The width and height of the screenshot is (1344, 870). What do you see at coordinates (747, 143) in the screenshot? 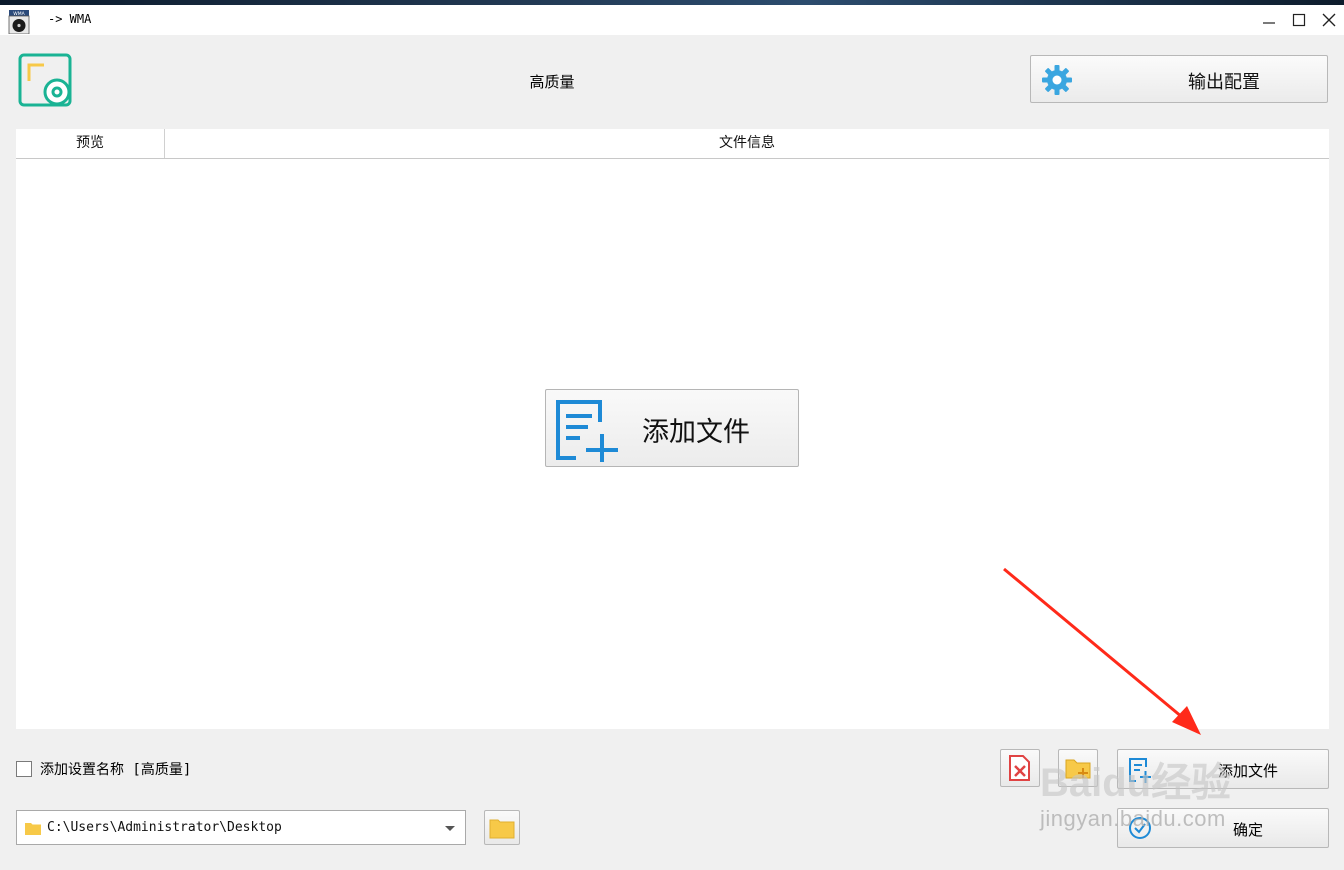
I see `column-header-file-info: 文件信息` at bounding box center [747, 143].